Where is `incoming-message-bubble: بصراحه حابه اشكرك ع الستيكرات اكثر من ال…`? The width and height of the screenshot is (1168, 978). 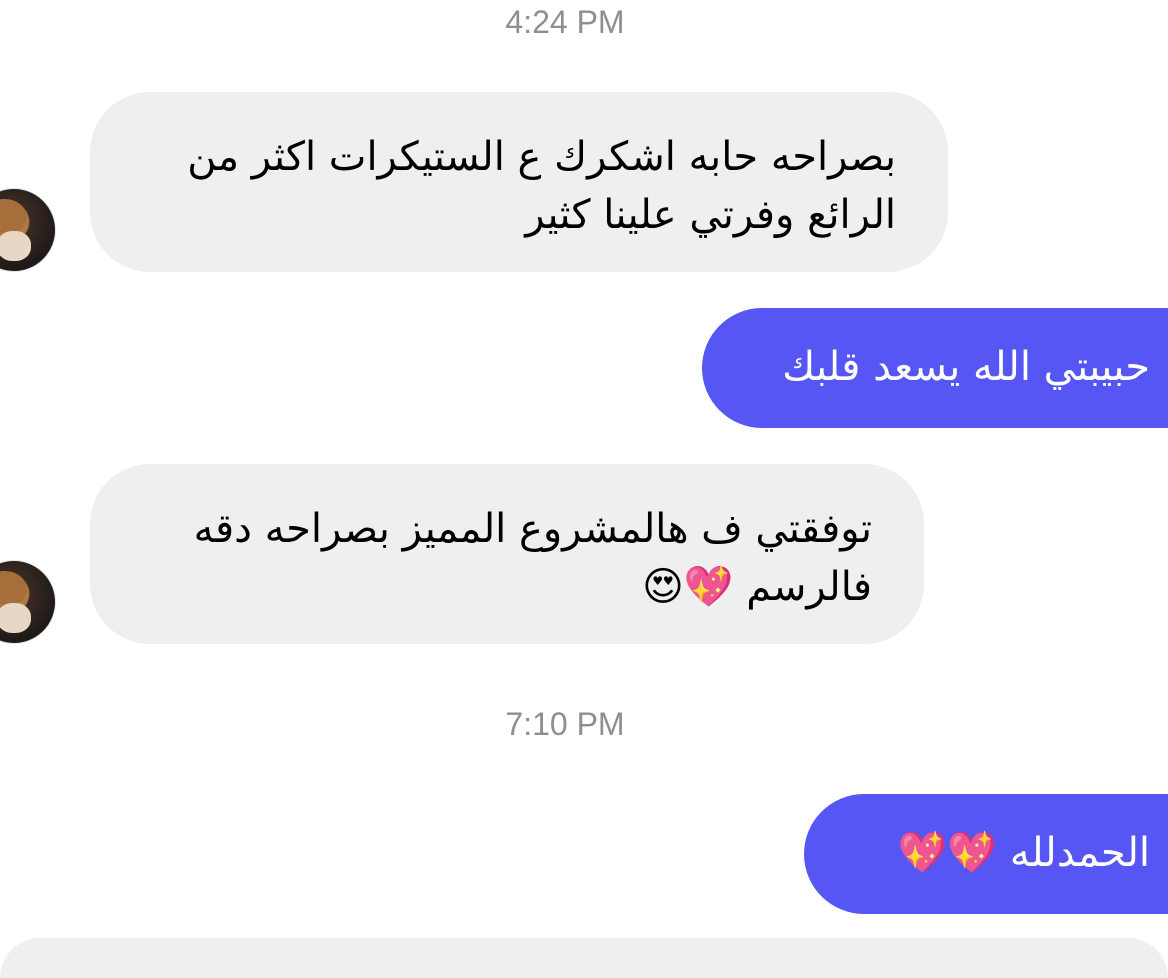
incoming-message-bubble: بصراحه حابه اشكرك ع الستيكرات اكثر من ال… is located at coordinates (519, 182).